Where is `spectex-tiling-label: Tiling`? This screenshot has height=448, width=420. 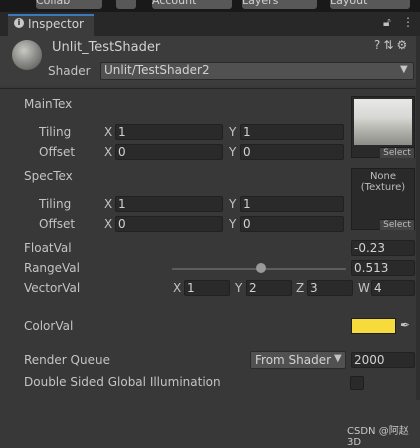
spectex-tiling-label: Tiling is located at coordinates (55, 204).